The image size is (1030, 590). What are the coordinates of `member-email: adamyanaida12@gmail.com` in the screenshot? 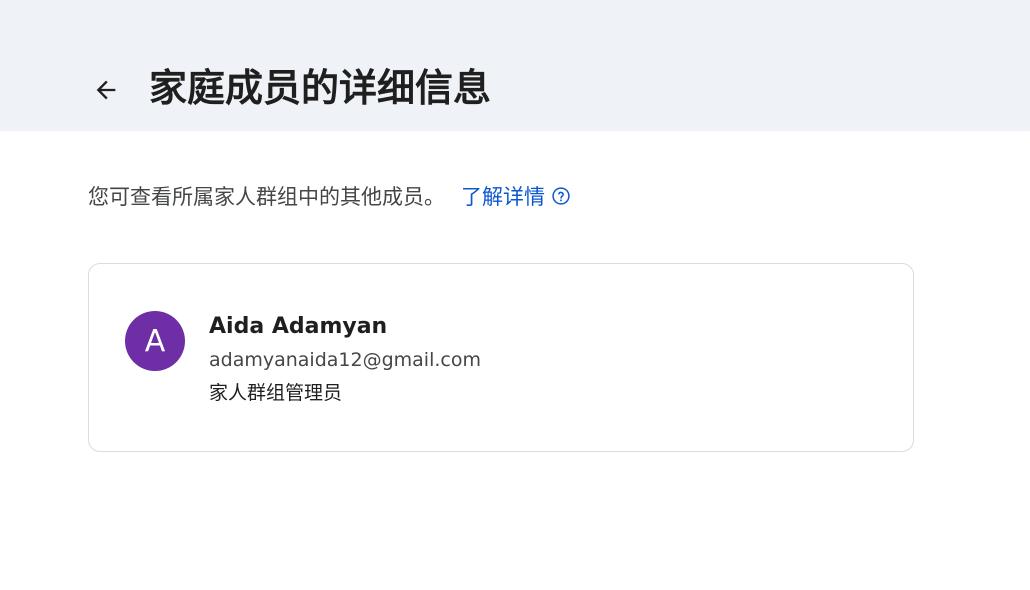 It's located at (345, 360).